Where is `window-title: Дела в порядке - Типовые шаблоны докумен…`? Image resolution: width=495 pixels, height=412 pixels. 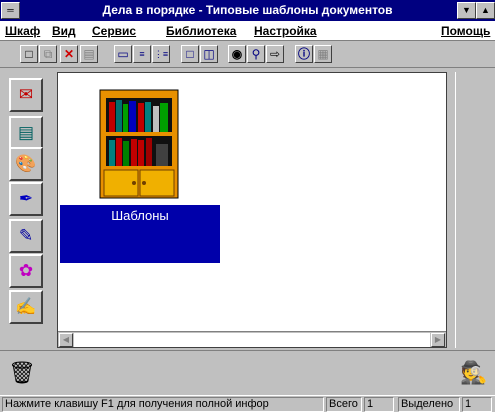 window-title: Дела в порядке - Типовые шаблоны докумен… is located at coordinates (247, 10).